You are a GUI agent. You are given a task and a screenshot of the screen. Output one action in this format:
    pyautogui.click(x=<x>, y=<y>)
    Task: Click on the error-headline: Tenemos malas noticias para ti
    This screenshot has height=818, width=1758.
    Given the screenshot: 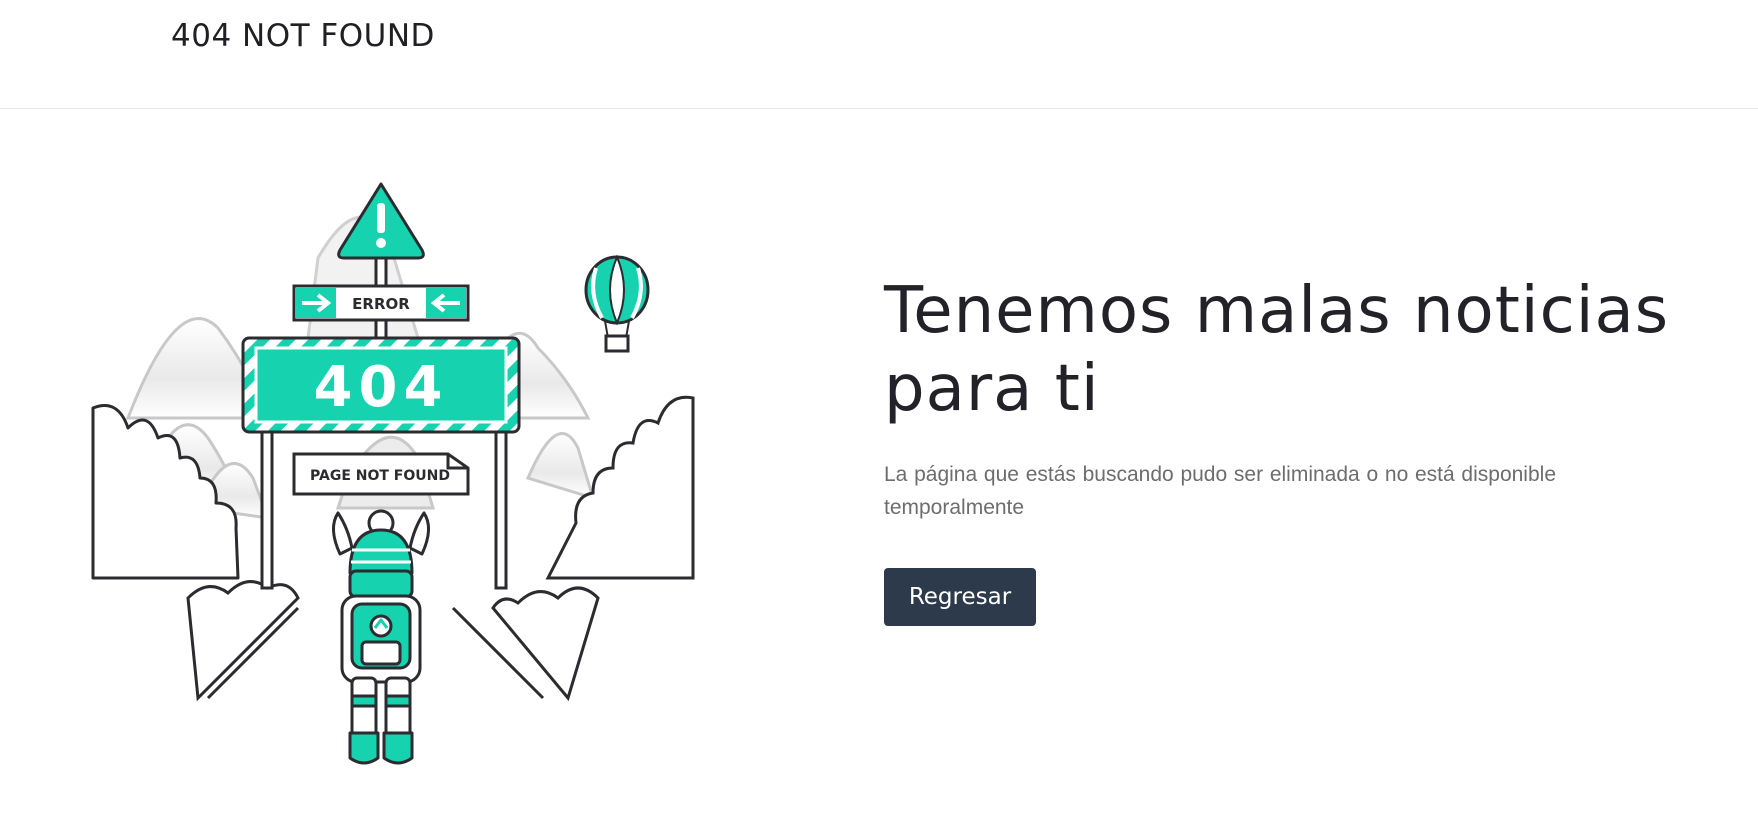 What is the action you would take?
    pyautogui.click(x=1284, y=350)
    